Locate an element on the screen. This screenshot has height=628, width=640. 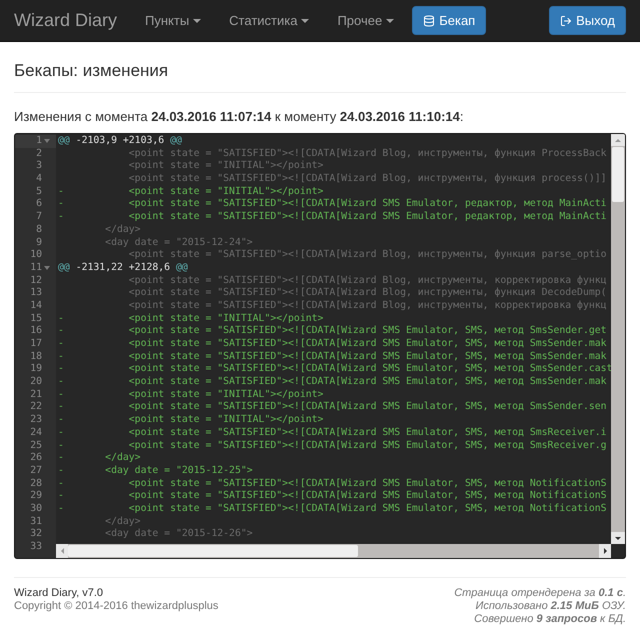
horizontal-scrollbar is located at coordinates (333, 551).